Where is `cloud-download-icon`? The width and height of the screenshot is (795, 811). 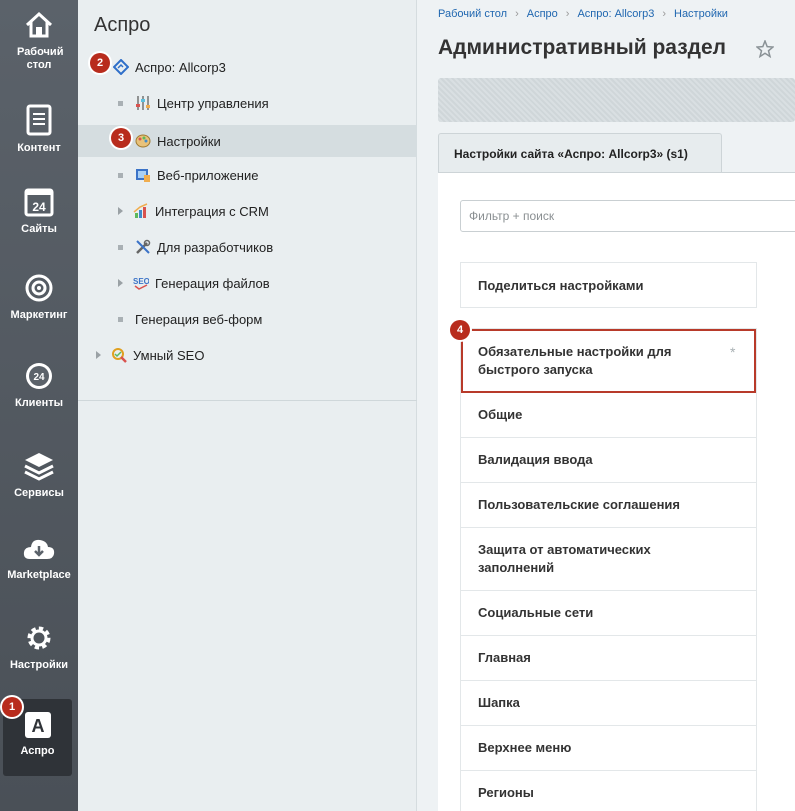
cloud-download-icon is located at coordinates (39, 549).